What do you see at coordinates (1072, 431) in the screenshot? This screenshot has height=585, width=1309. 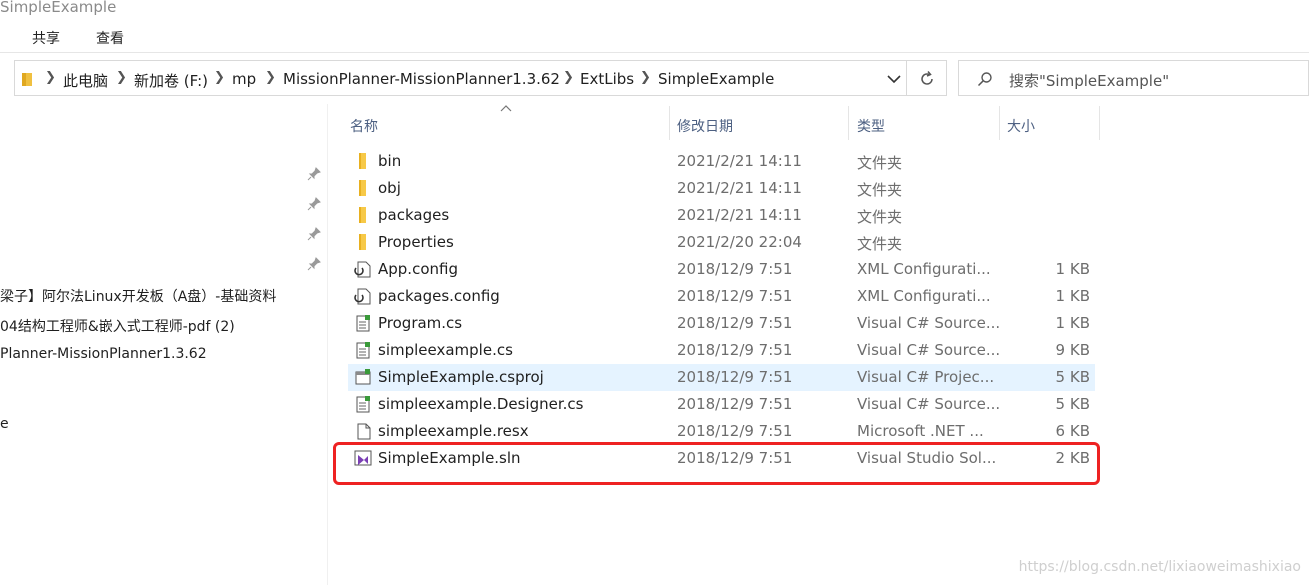 I see `file-size: 6 KB` at bounding box center [1072, 431].